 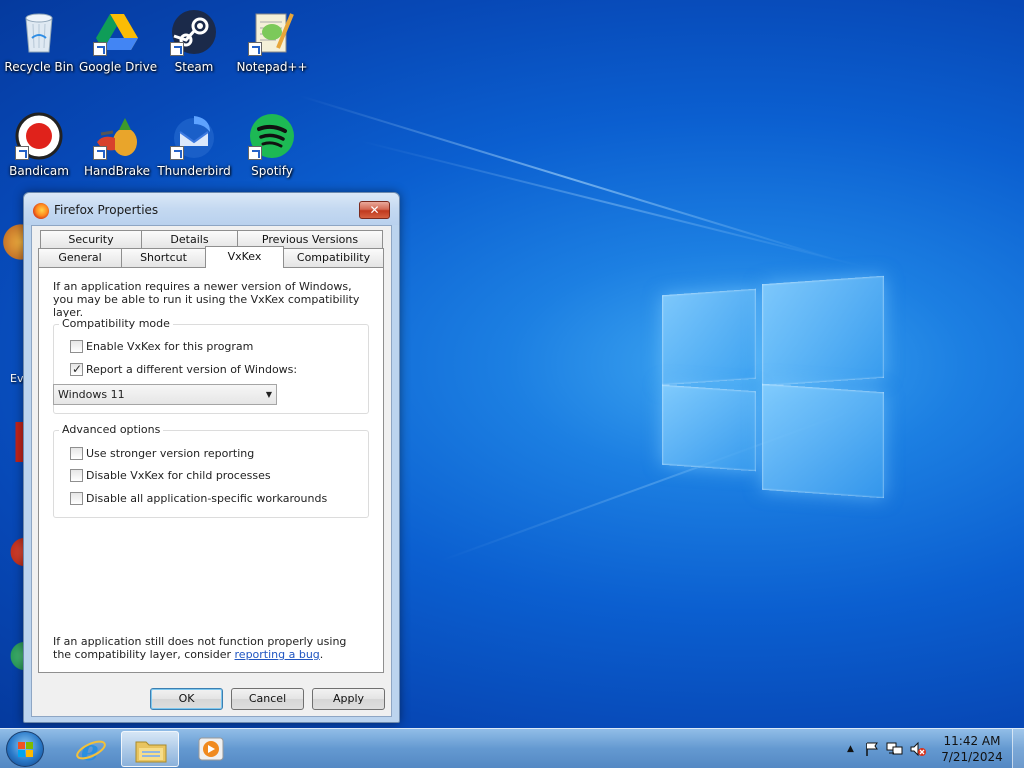 What do you see at coordinates (267, 699) in the screenshot?
I see `cancel-button: Cancel` at bounding box center [267, 699].